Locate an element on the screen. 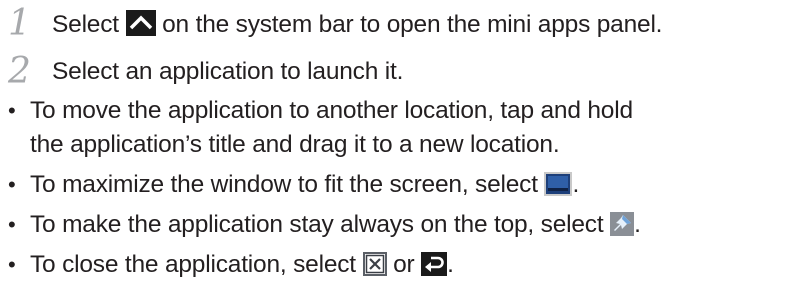  bullet-text: To close the application, select is located at coordinates (193, 264).